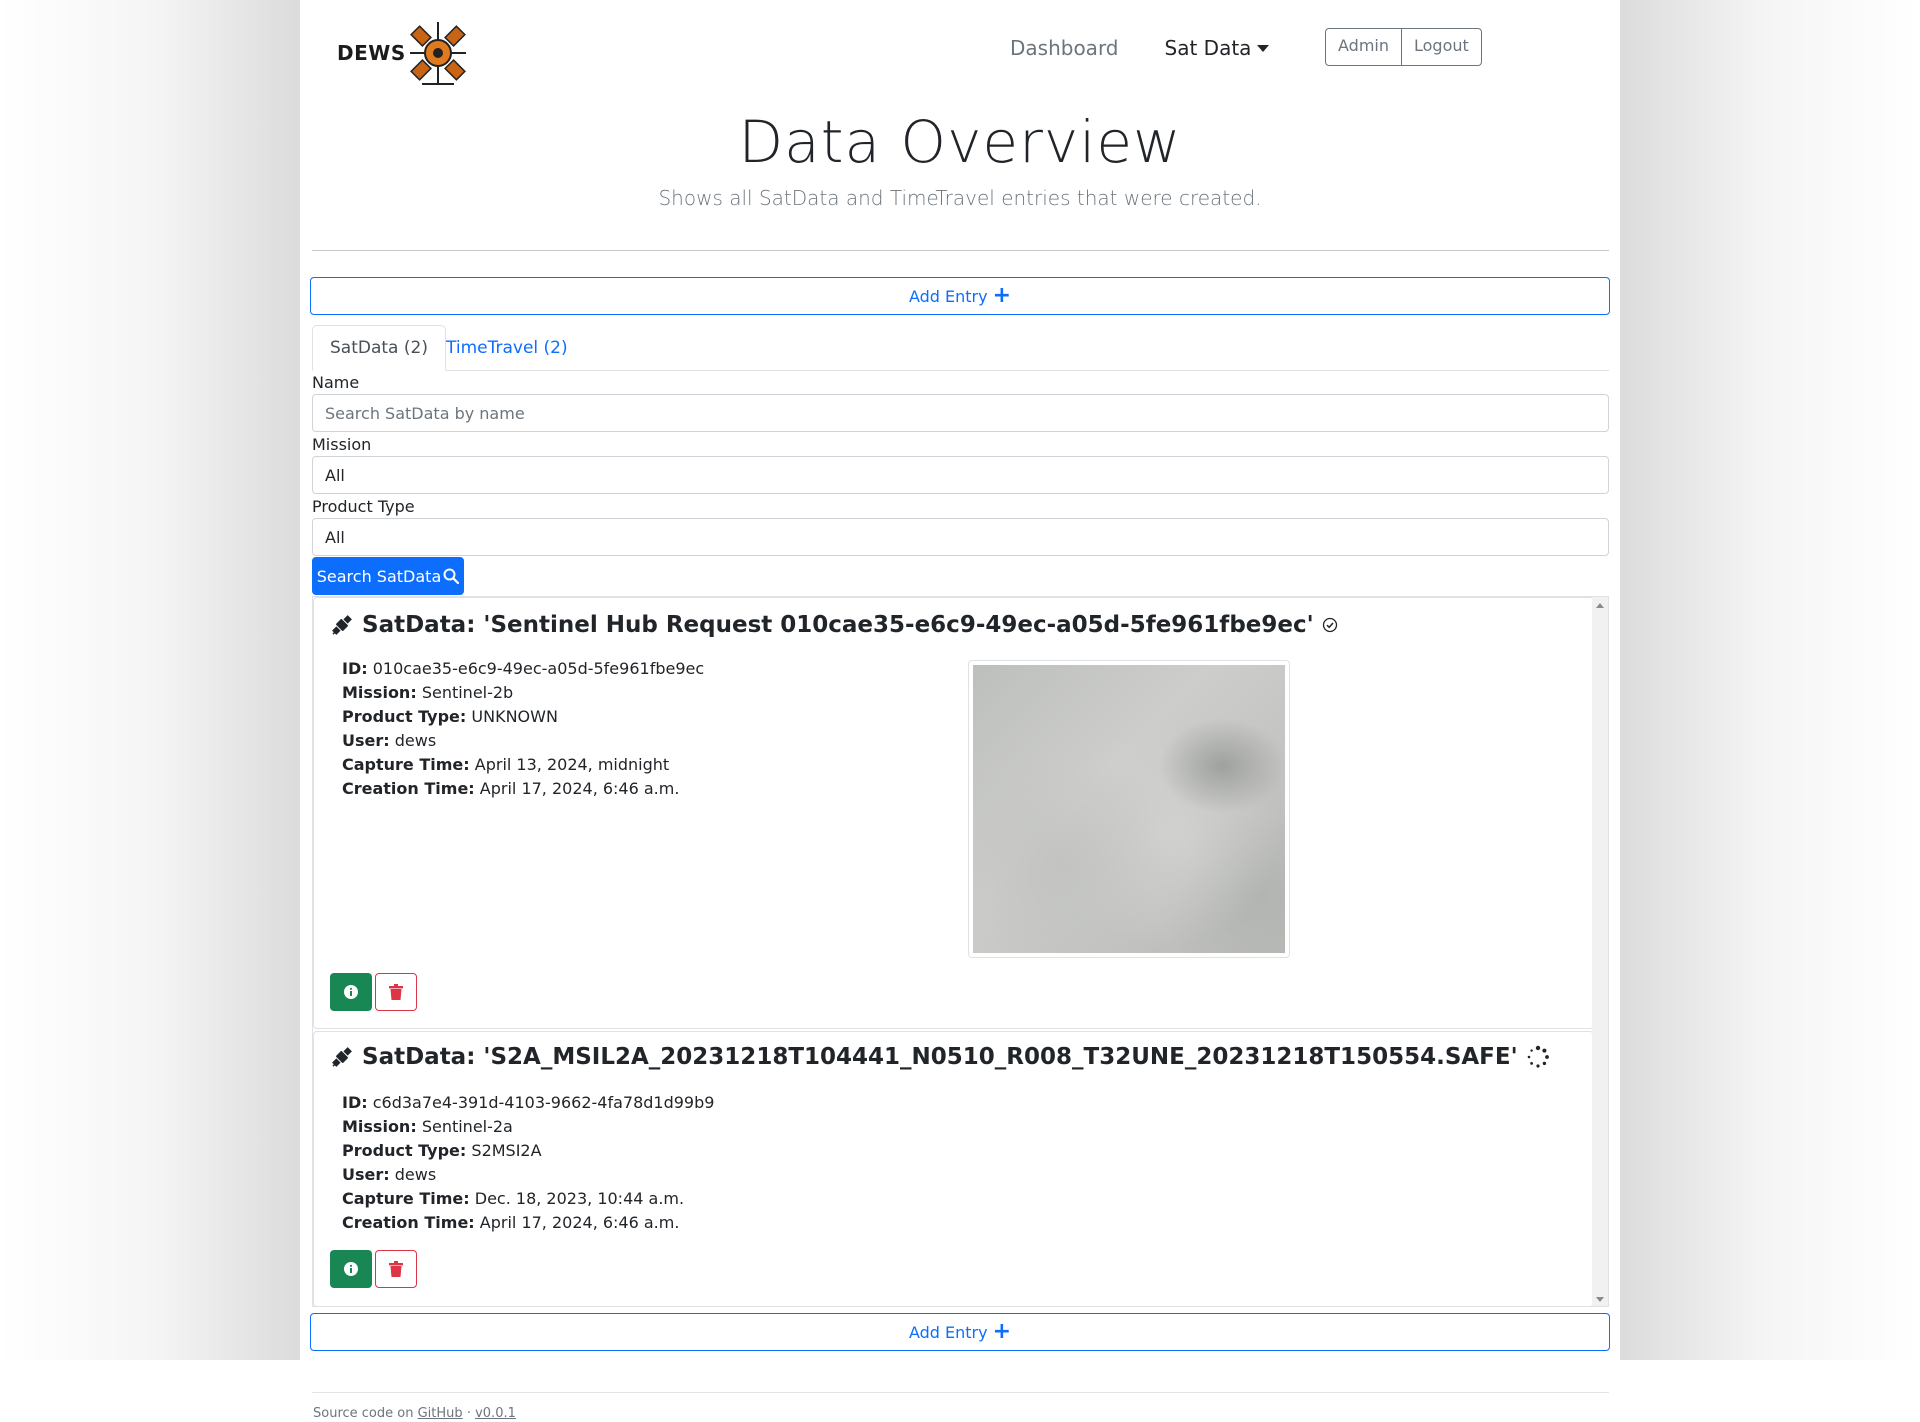 The height and width of the screenshot is (1422, 1920). I want to click on add-entry-button-bottom: Add Entry +, so click(960, 1332).